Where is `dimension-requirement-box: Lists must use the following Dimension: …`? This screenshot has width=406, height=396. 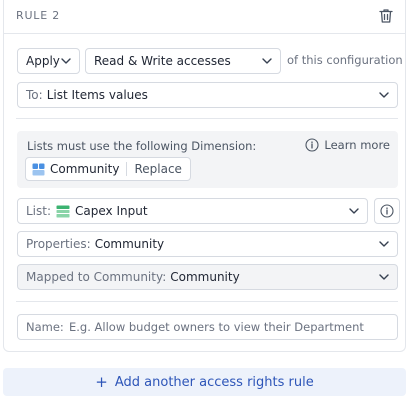 dimension-requirement-box: Lists must use the following Dimension: … is located at coordinates (207, 159).